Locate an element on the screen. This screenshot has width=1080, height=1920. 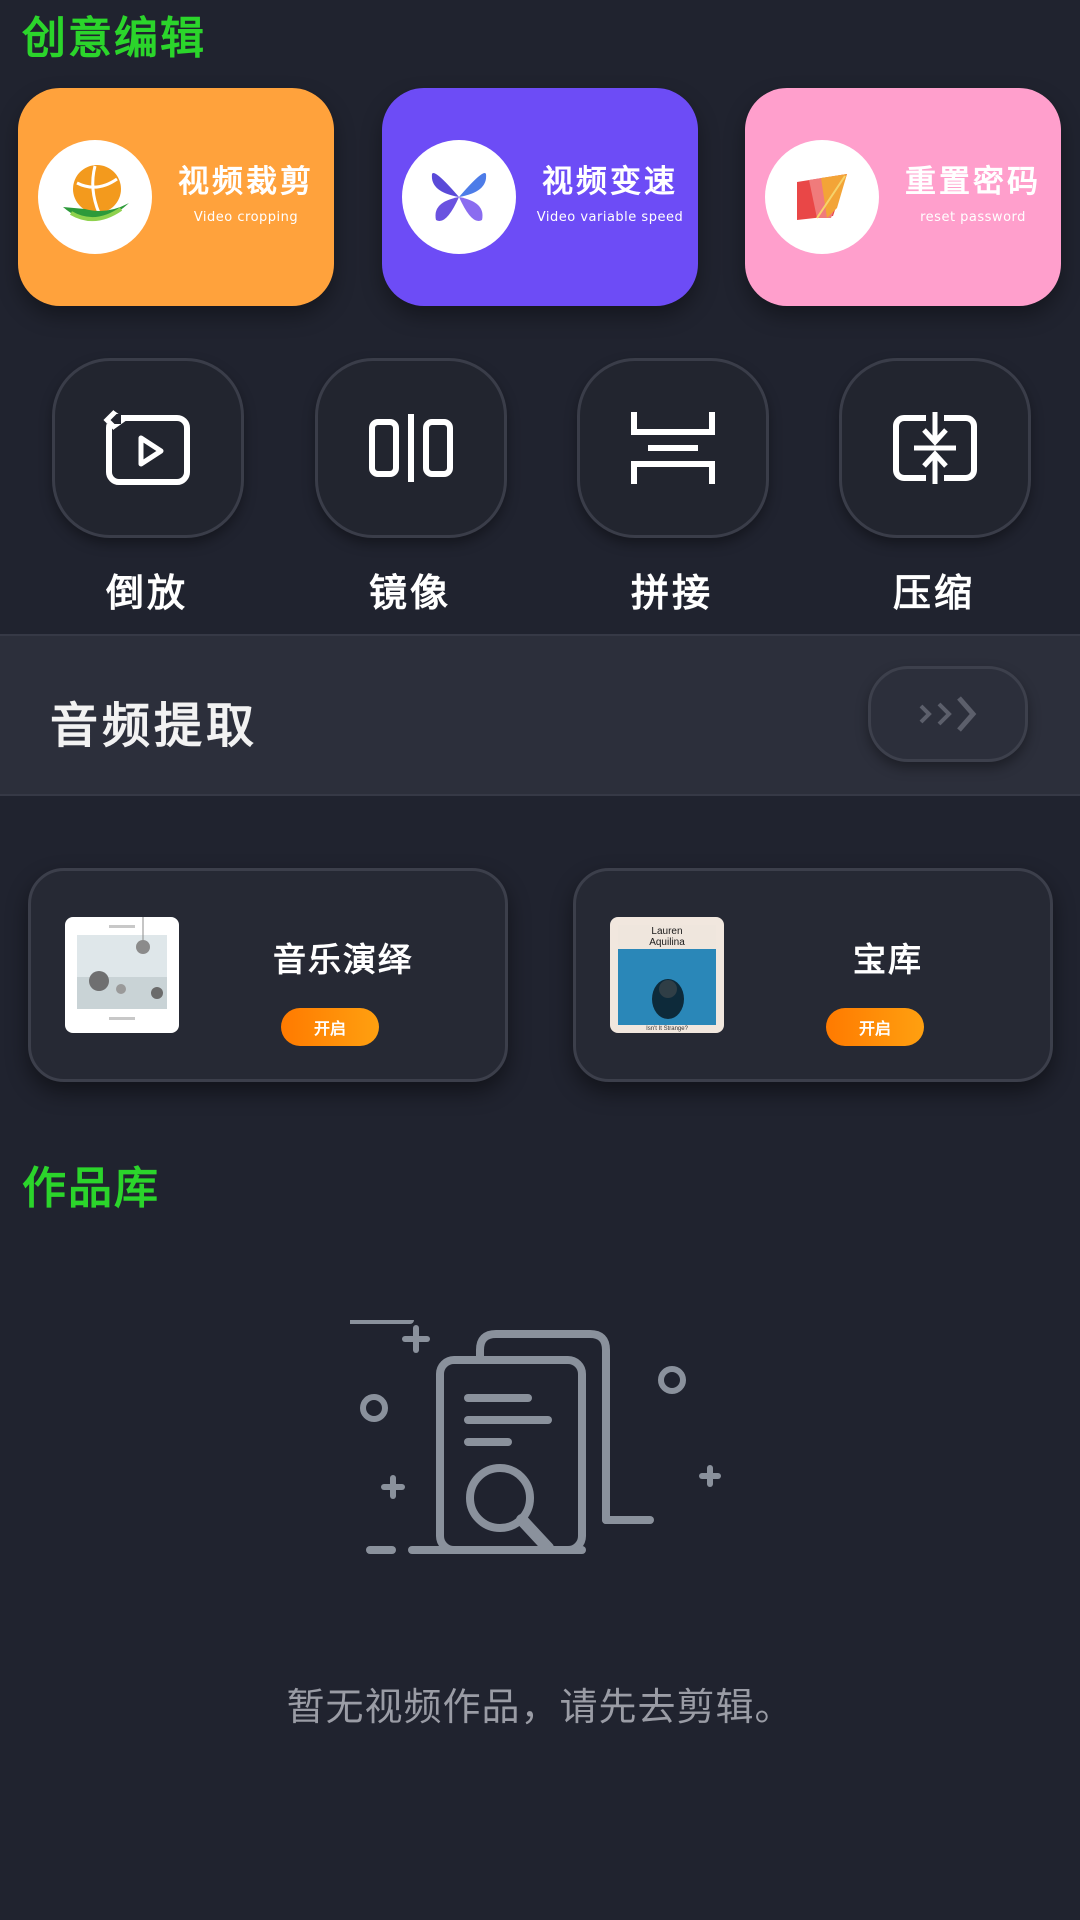
album-cover-art is located at coordinates (122, 975).